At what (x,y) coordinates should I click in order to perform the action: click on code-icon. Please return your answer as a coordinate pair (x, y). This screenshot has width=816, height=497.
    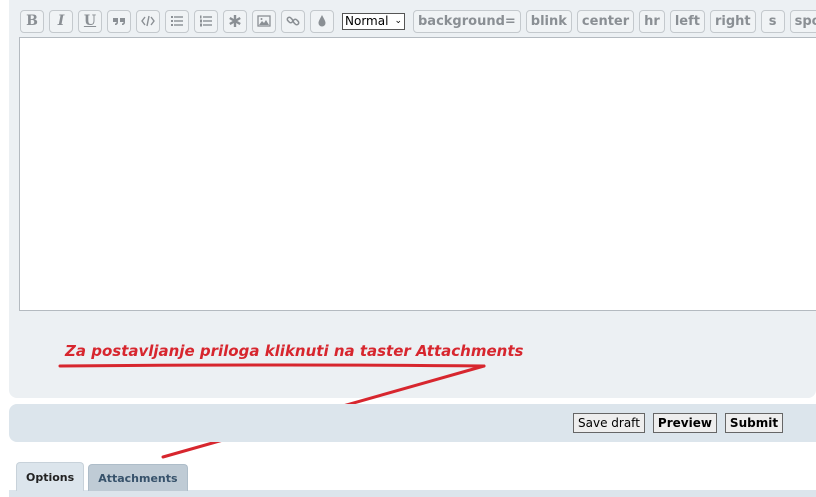
    Looking at the image, I should click on (148, 21).